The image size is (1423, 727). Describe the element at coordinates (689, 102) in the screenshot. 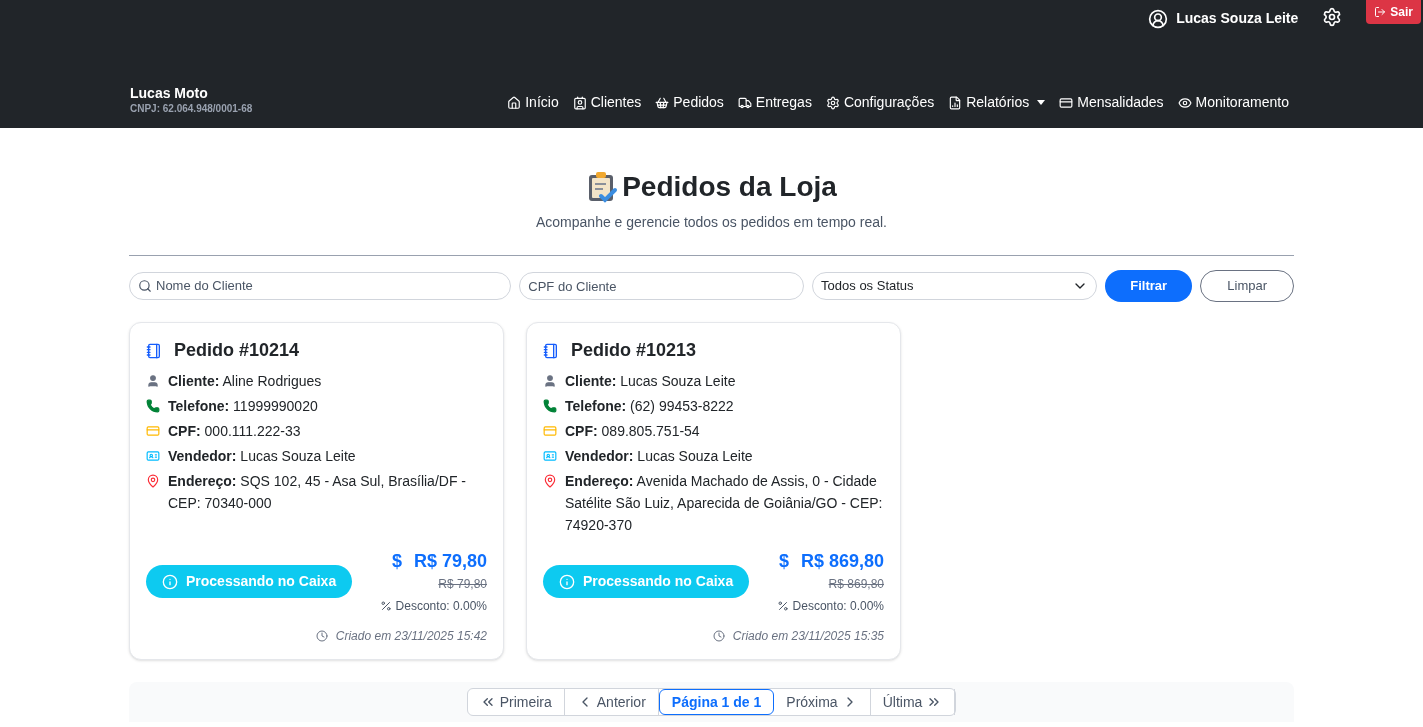

I see `nav-link: Pedidos` at that location.